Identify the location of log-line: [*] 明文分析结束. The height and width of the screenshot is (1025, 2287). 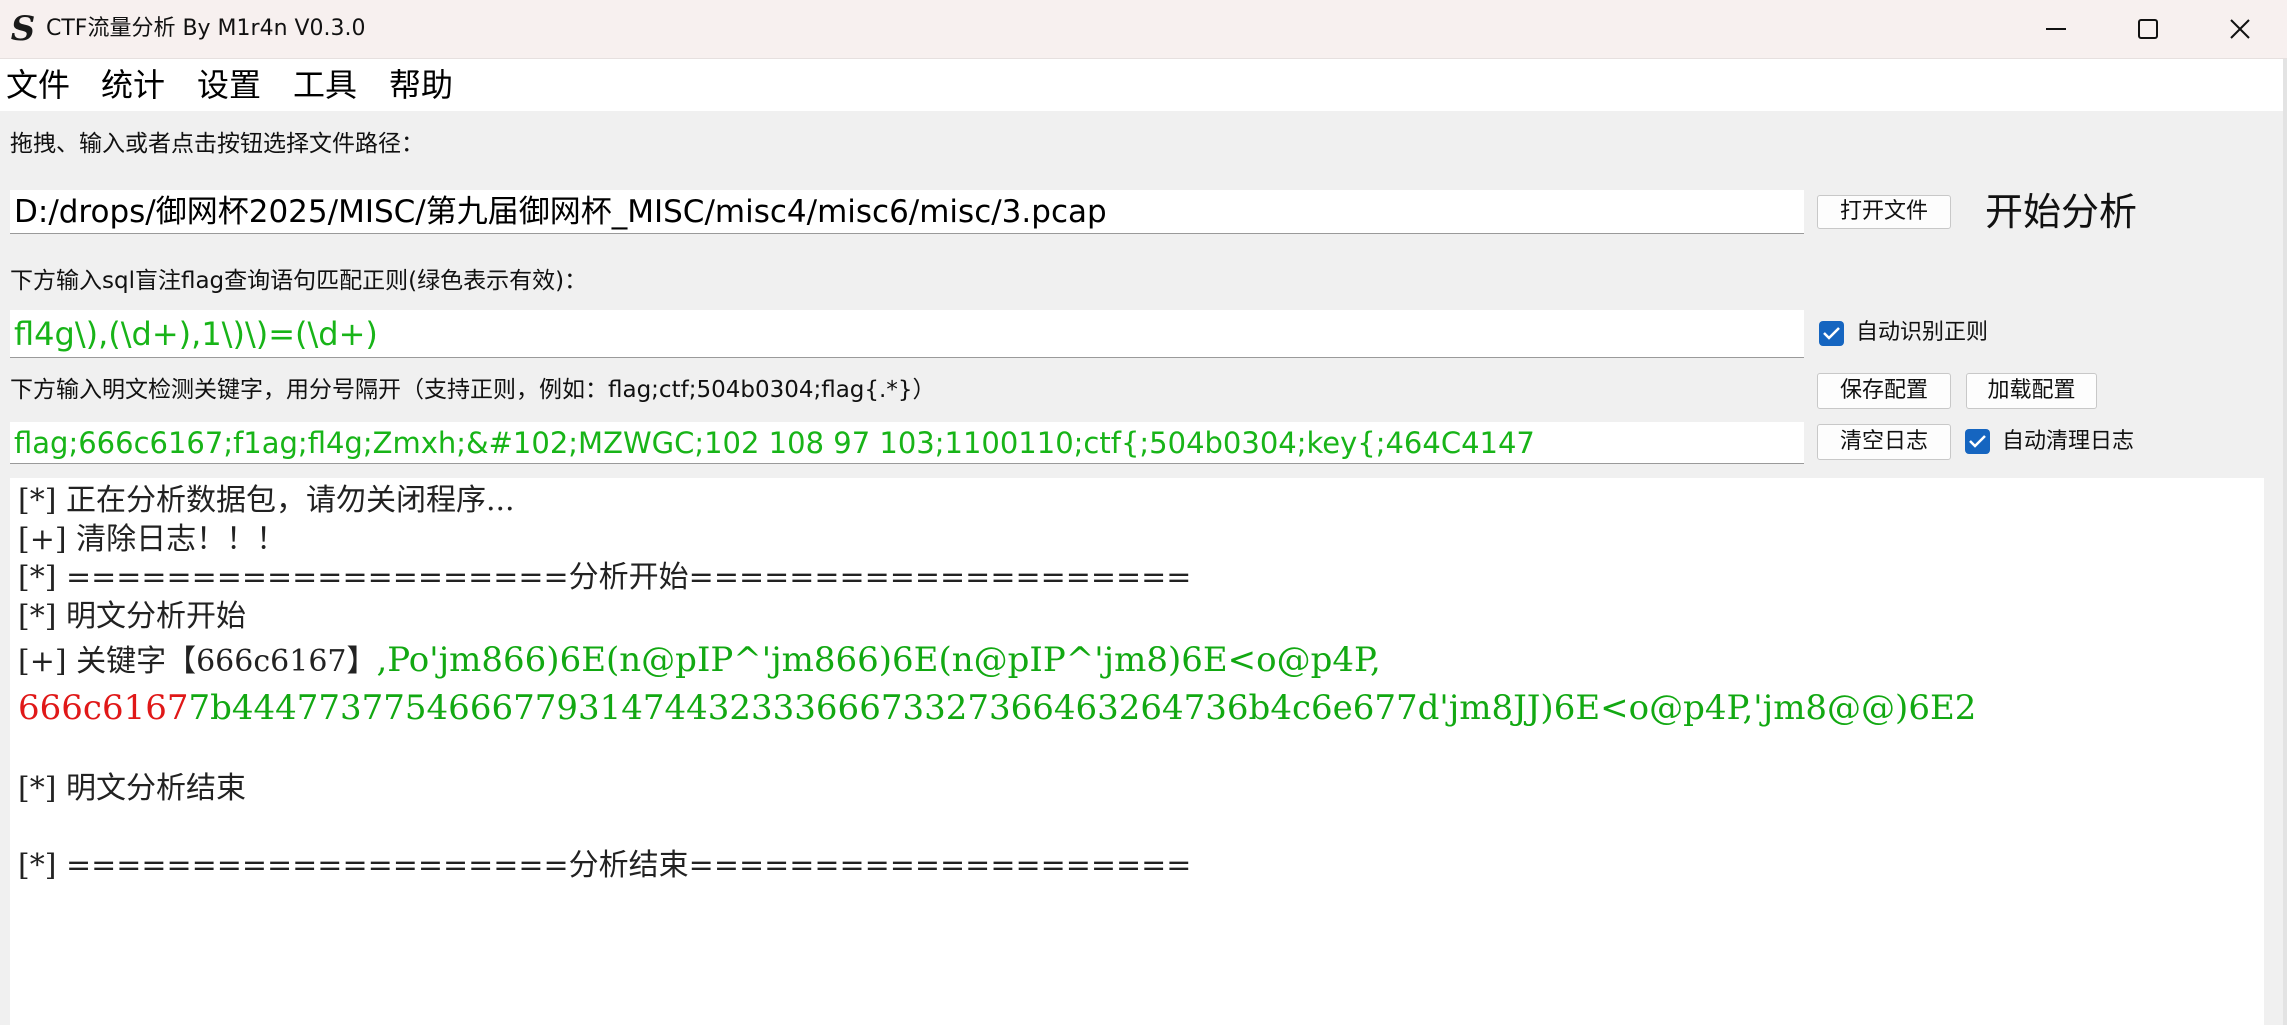
(132, 788).